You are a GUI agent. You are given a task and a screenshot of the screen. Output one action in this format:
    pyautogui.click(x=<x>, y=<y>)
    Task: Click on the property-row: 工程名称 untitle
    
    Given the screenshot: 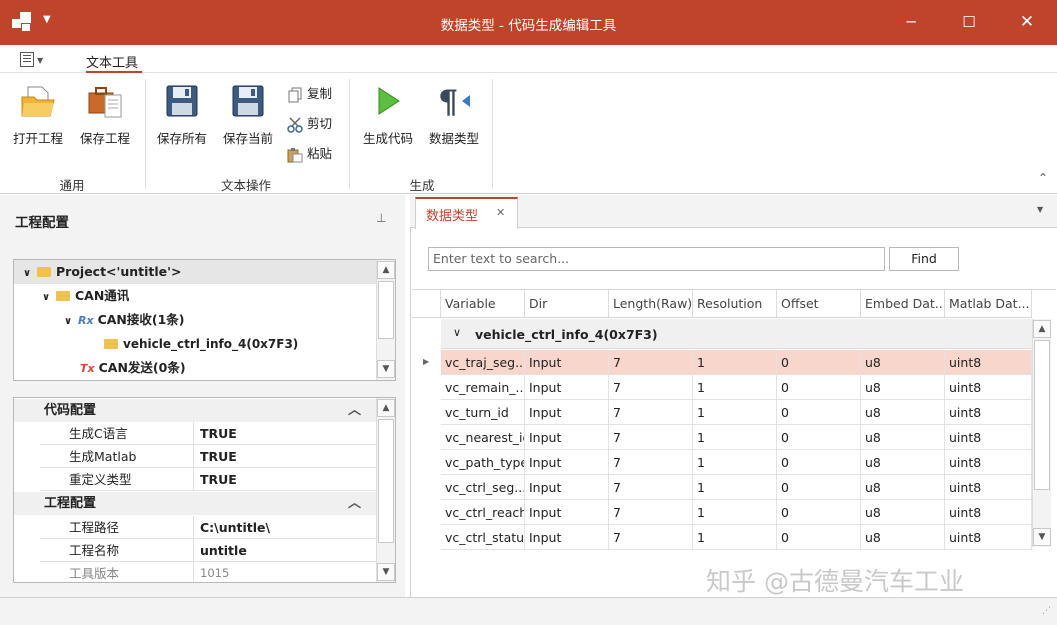 What is the action you would take?
    pyautogui.click(x=208, y=550)
    